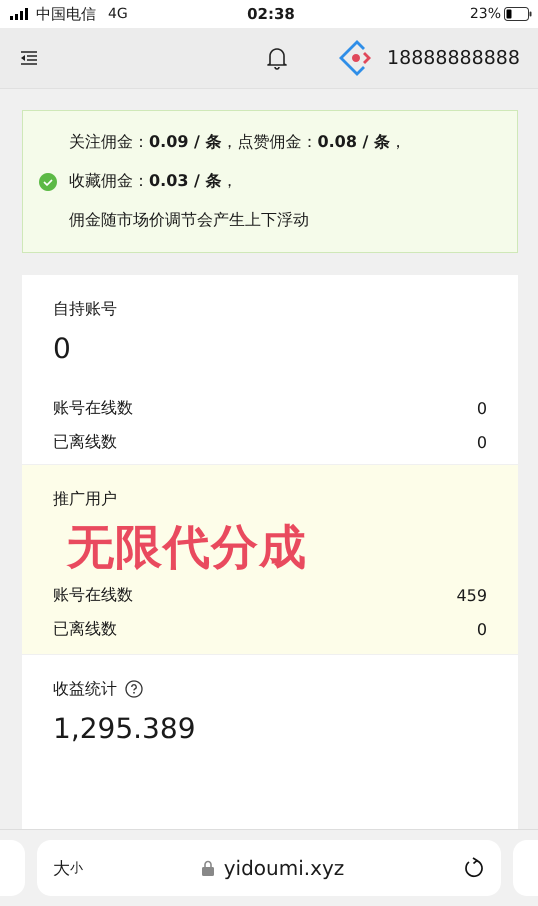 This screenshot has width=538, height=906. What do you see at coordinates (284, 868) in the screenshot?
I see `url-text: yidoumi.xyz` at bounding box center [284, 868].